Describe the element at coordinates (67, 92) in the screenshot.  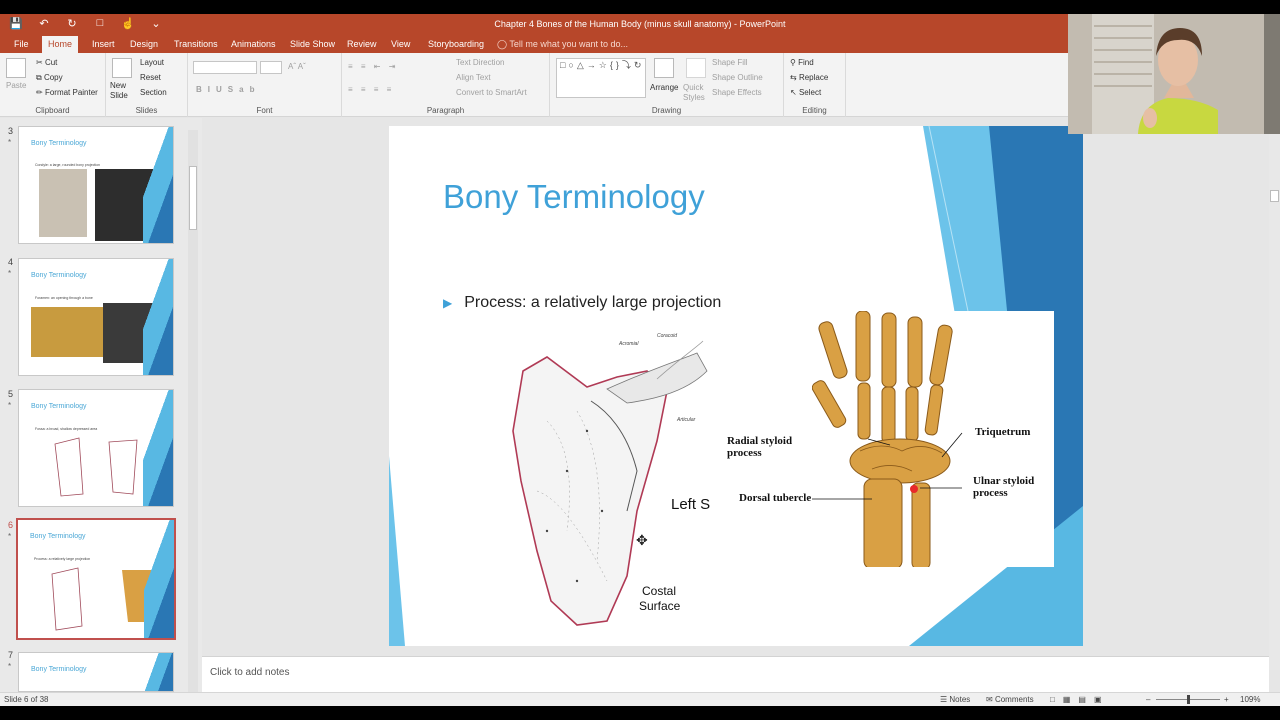
I see `format-painter-button: ✏ Format Painter` at that location.